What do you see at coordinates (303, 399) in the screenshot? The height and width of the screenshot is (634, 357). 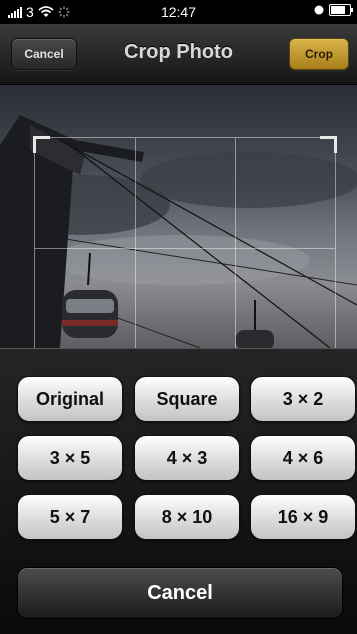 I see `ratio-3x2-button: 3 × 2` at bounding box center [303, 399].